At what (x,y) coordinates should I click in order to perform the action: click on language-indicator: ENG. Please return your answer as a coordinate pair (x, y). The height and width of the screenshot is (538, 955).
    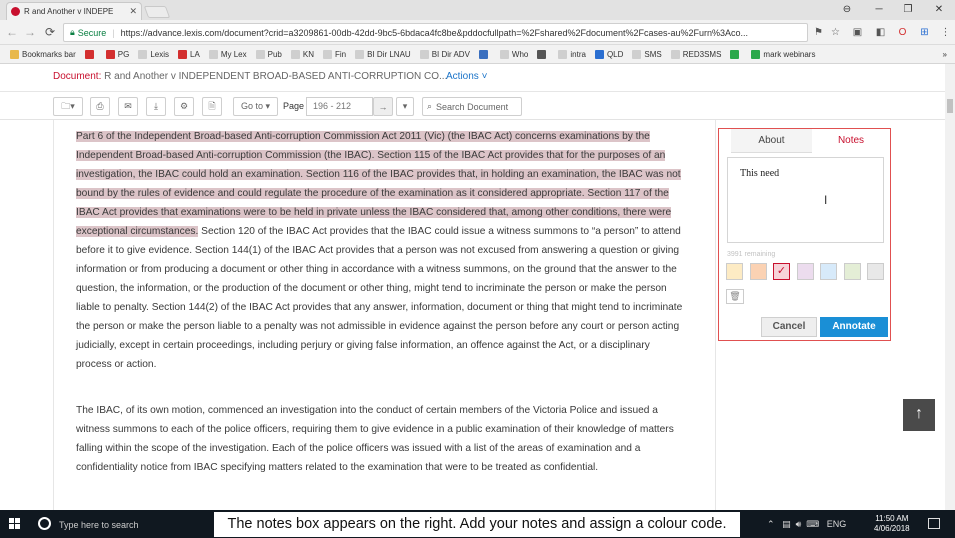
    Looking at the image, I should click on (837, 524).